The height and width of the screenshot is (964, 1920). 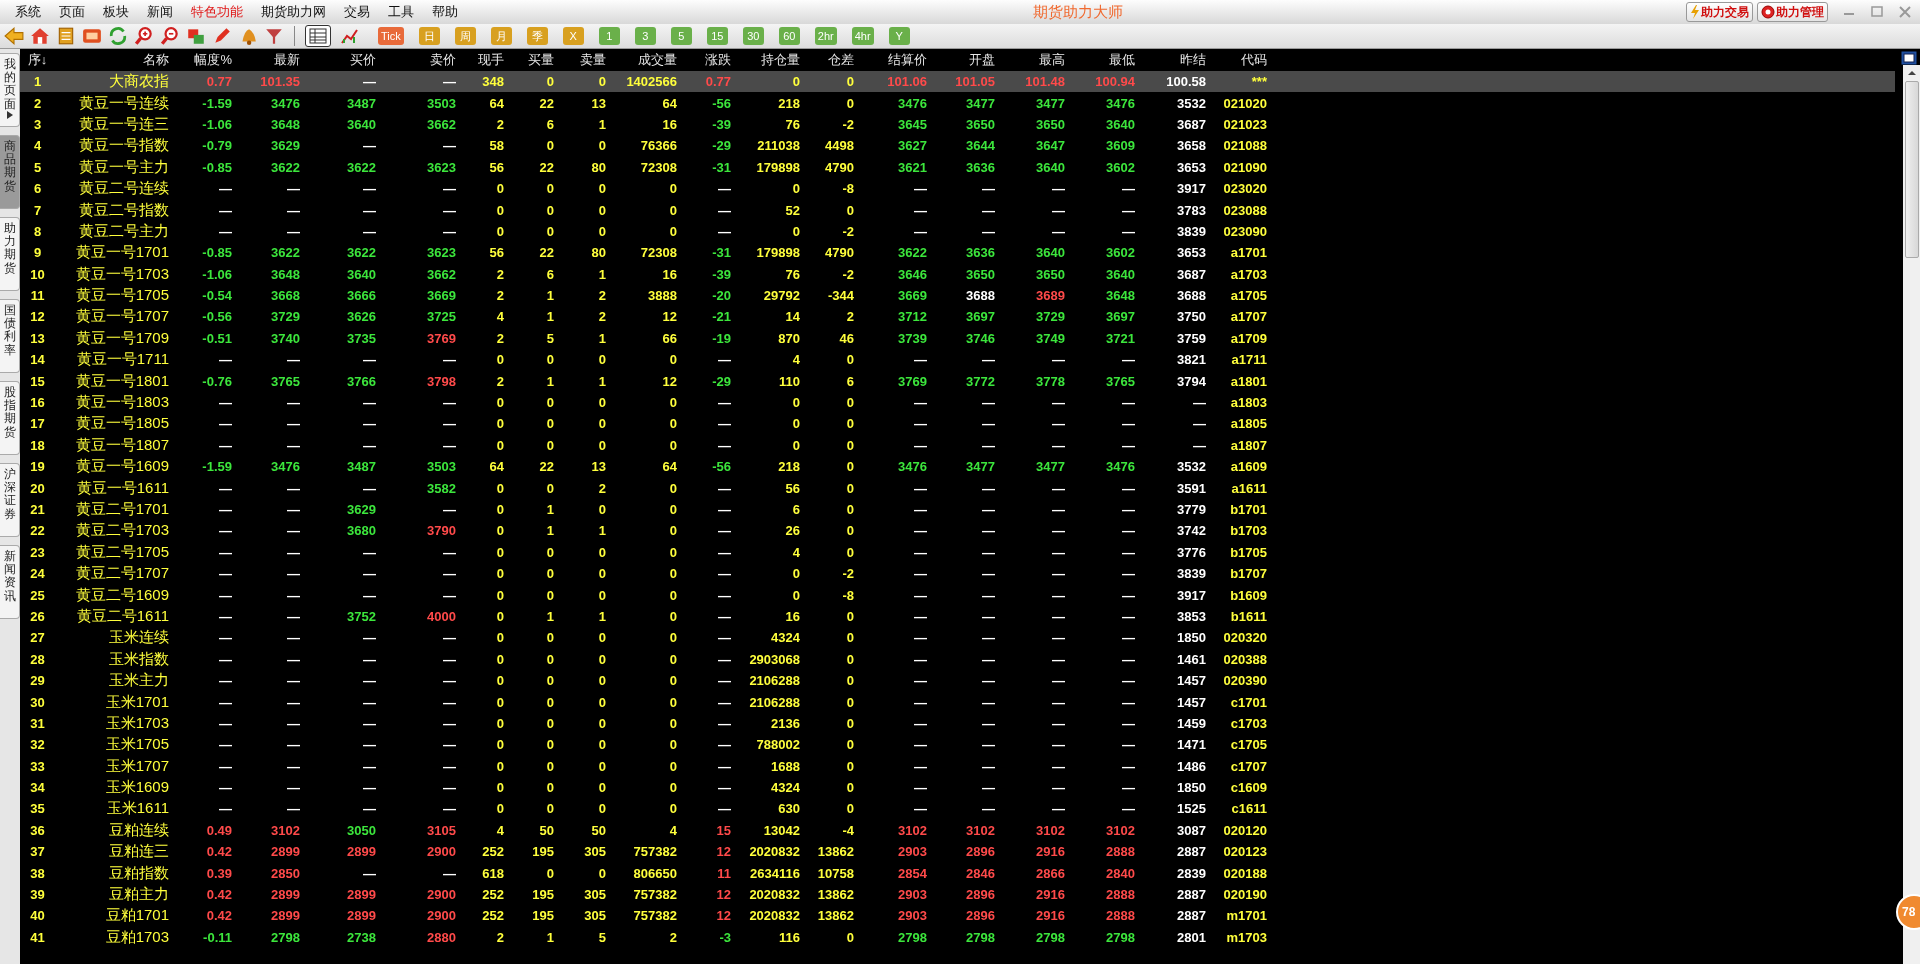 What do you see at coordinates (66, 36) in the screenshot?
I see `notebook-icon` at bounding box center [66, 36].